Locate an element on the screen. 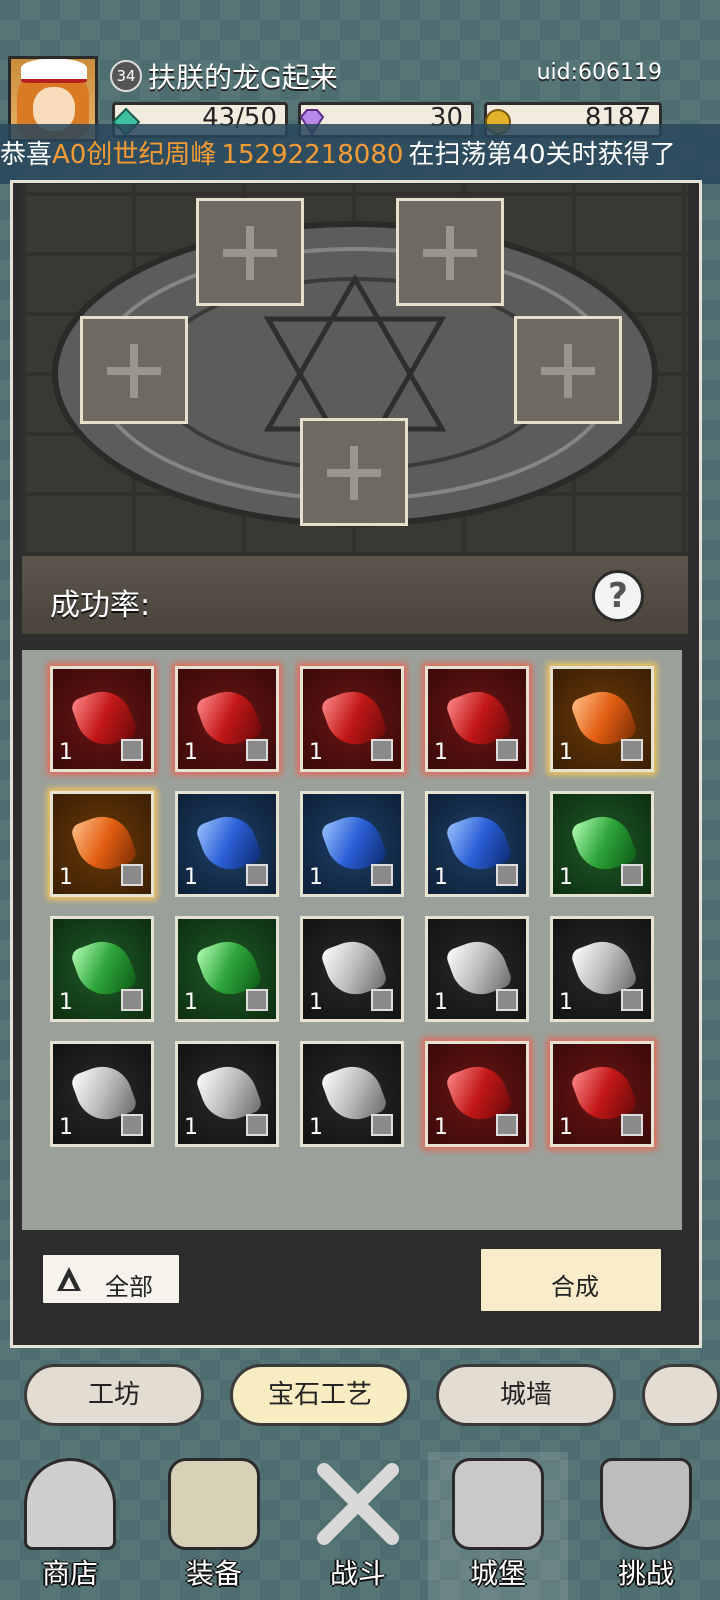 Image resolution: width=720 pixels, height=1600 pixels. tab-gem-craft: 宝石工艺 is located at coordinates (320, 1395).